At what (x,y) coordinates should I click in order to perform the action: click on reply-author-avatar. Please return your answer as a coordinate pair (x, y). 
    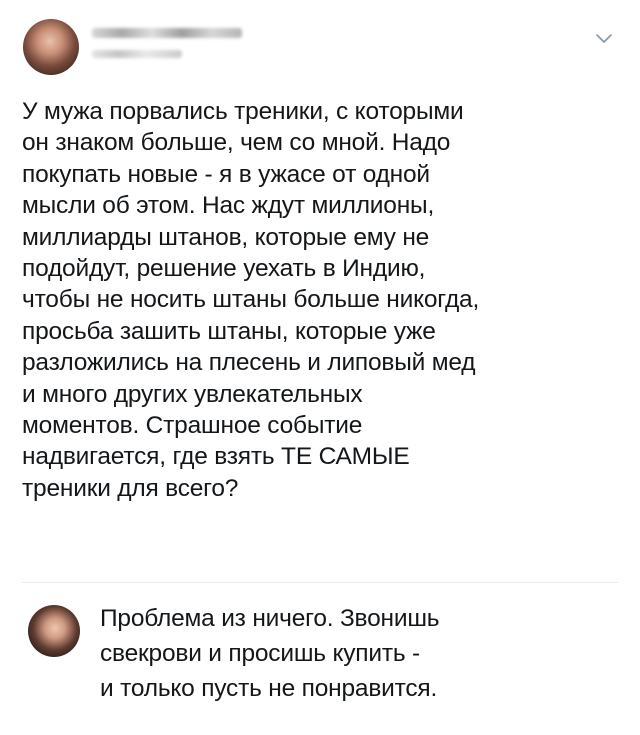
    Looking at the image, I should click on (54, 631).